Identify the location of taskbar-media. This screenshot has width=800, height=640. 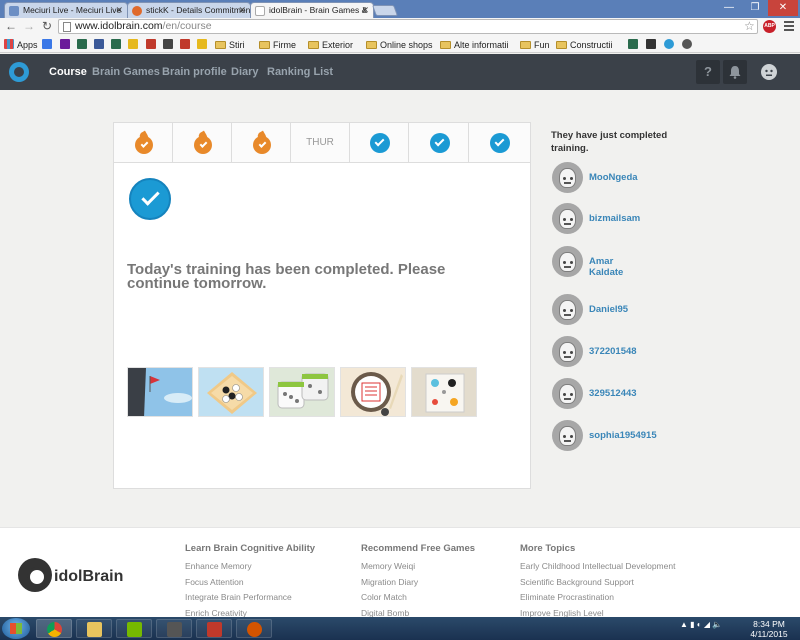
(174, 628).